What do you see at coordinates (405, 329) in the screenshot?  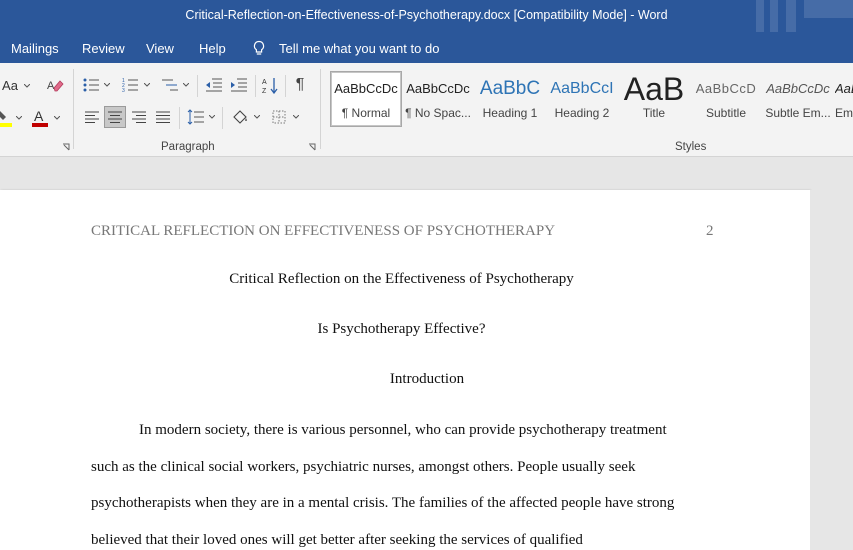 I see `paper-subtitle: Is Psychotherapy Effective?` at bounding box center [405, 329].